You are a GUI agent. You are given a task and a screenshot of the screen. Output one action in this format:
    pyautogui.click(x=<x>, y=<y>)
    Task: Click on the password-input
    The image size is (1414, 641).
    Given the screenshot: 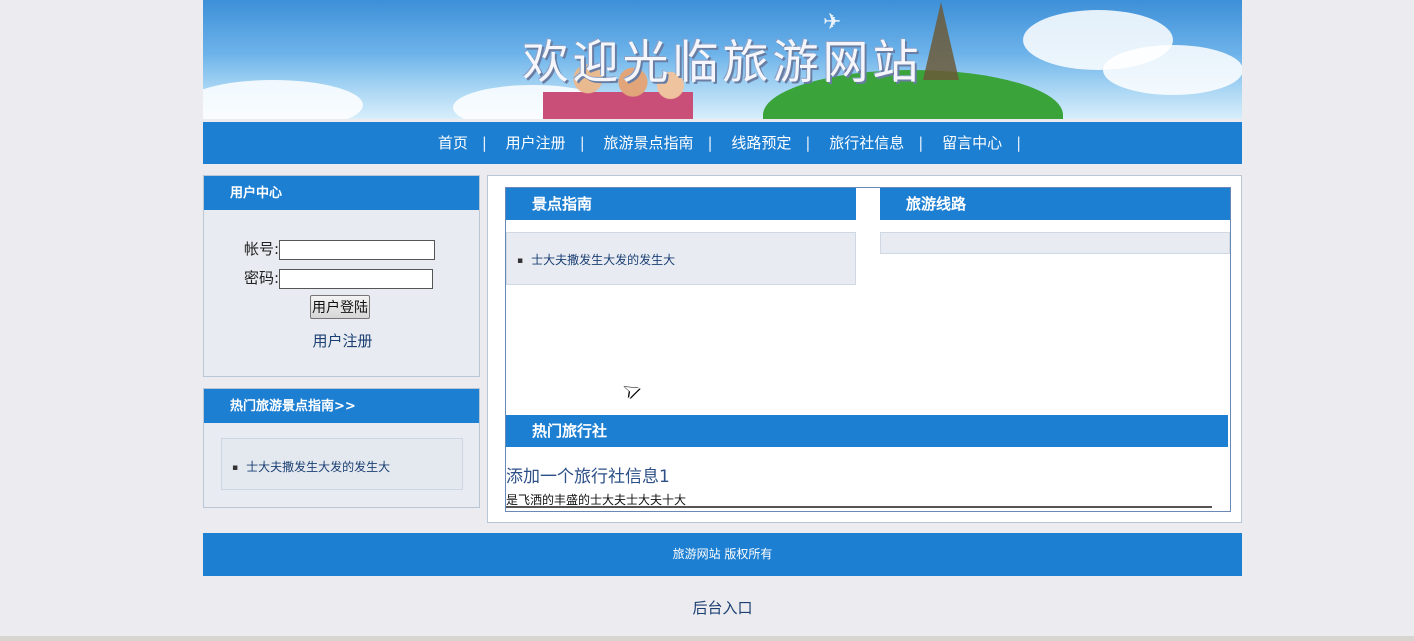 What is the action you would take?
    pyautogui.click(x=356, y=278)
    